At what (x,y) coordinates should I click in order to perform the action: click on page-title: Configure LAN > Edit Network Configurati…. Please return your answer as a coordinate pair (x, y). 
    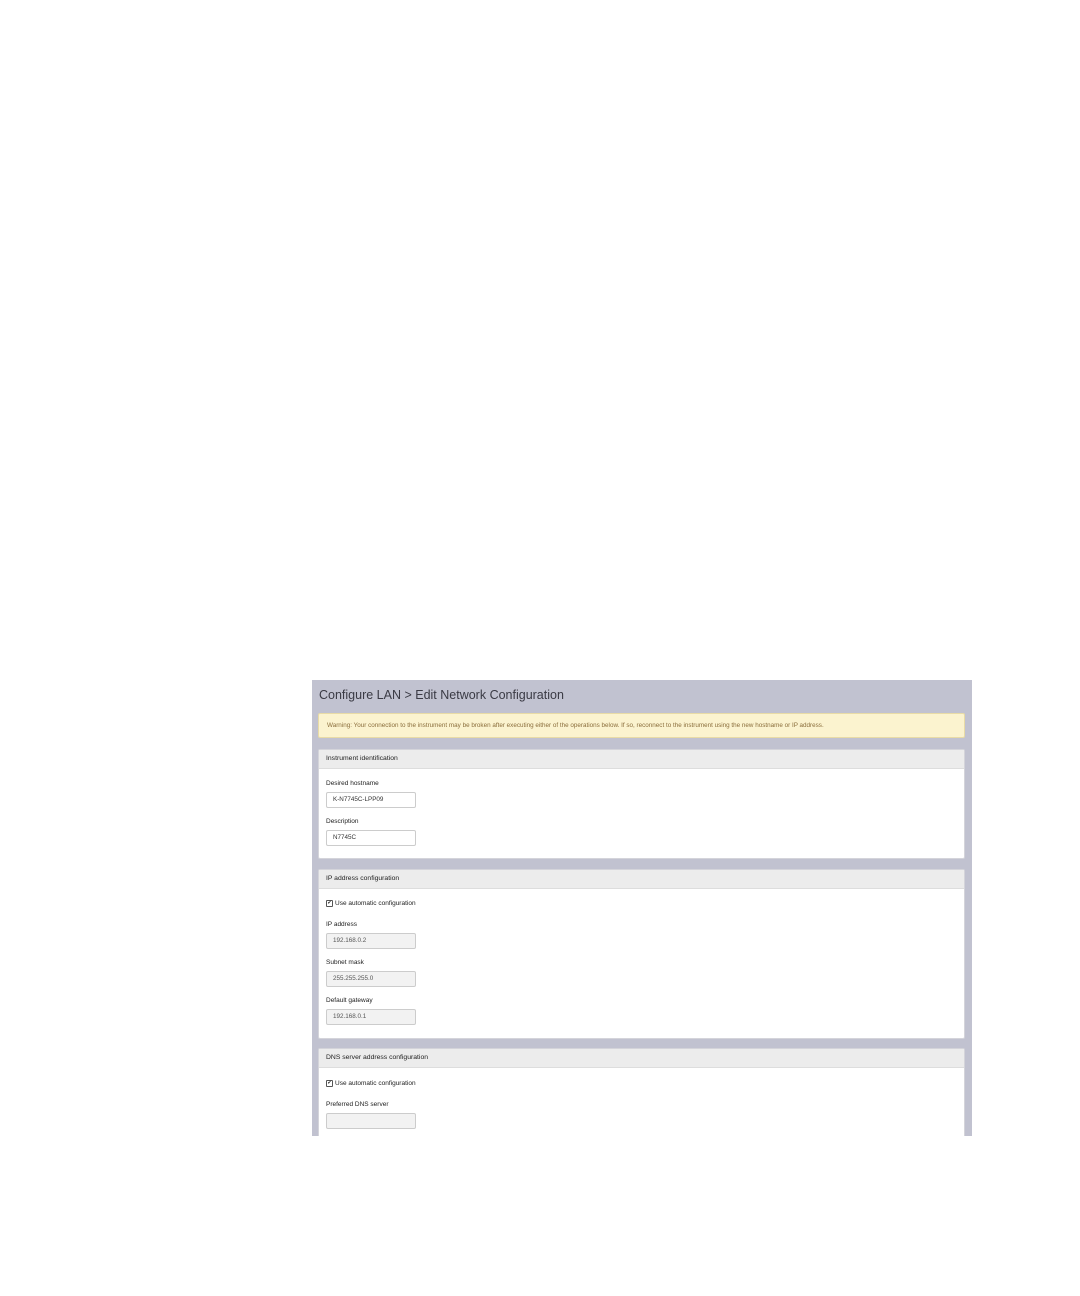
    Looking at the image, I should click on (441, 695).